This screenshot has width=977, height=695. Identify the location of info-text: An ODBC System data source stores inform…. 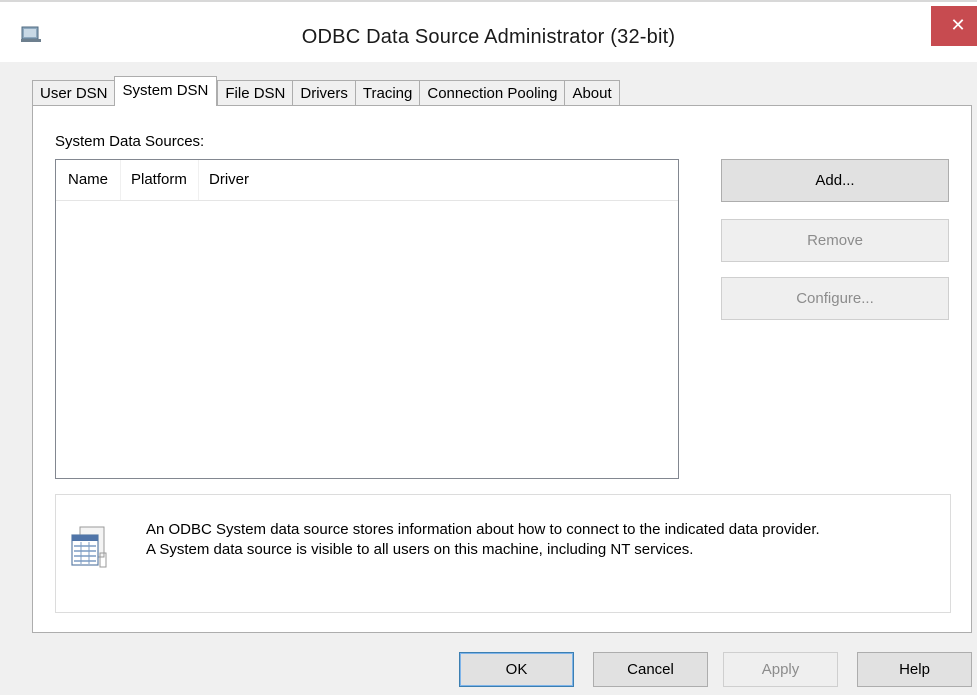
(483, 540).